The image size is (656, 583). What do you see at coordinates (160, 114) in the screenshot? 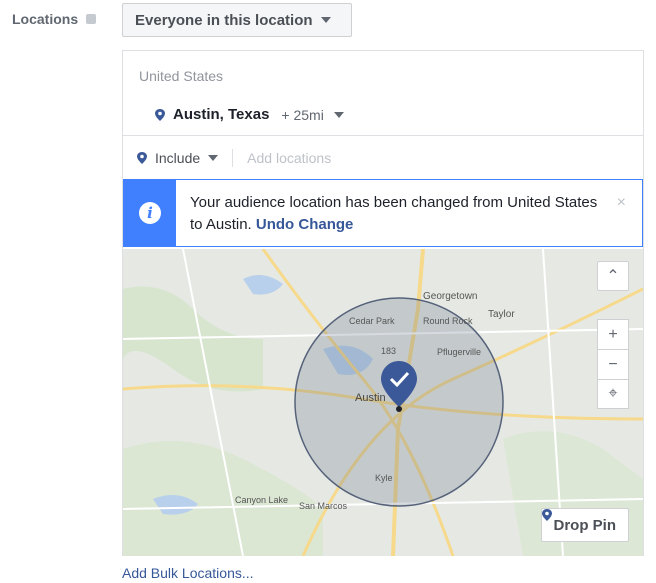
I see `location-pin-icon` at bounding box center [160, 114].